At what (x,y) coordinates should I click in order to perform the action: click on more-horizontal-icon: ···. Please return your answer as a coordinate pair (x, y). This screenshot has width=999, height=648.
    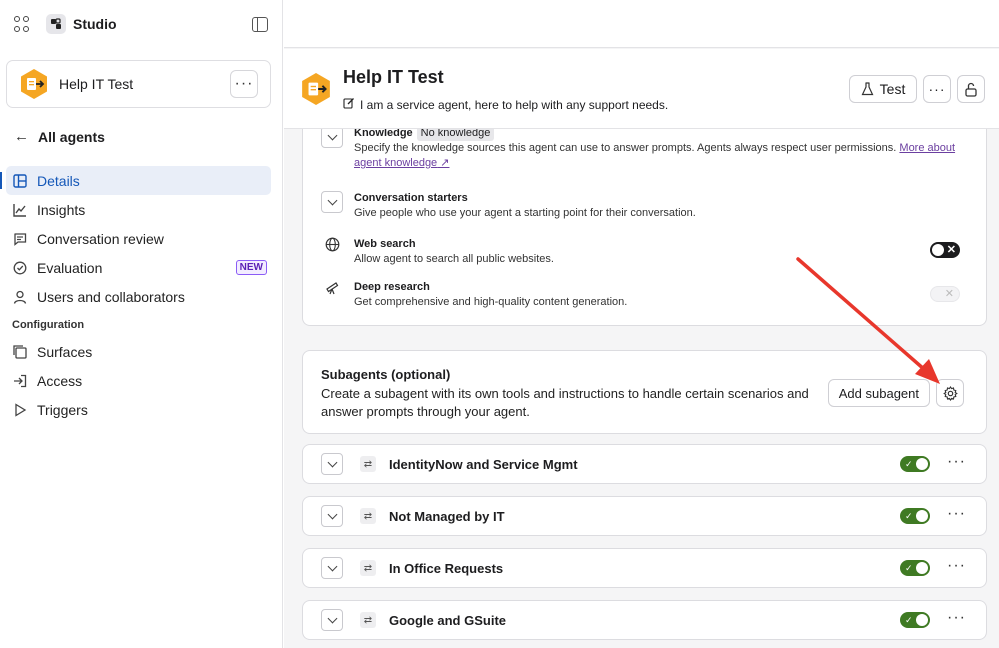
    Looking at the image, I should click on (937, 89).